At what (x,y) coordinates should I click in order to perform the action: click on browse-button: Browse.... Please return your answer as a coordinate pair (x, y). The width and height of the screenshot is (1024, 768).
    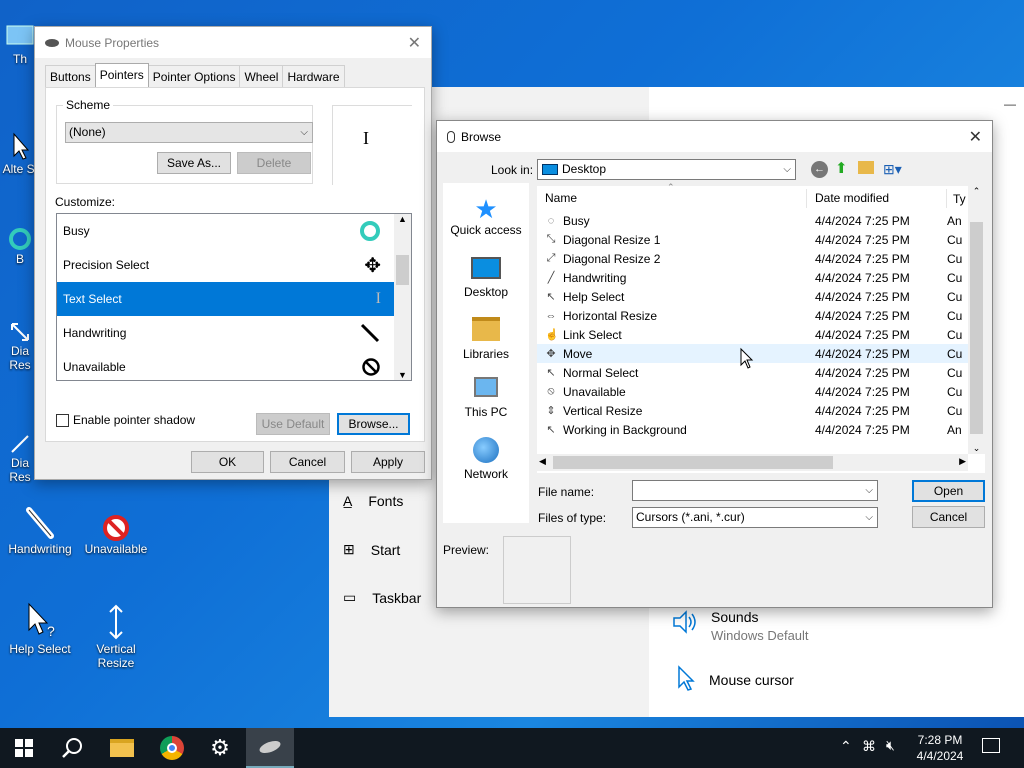
    Looking at the image, I should click on (373, 424).